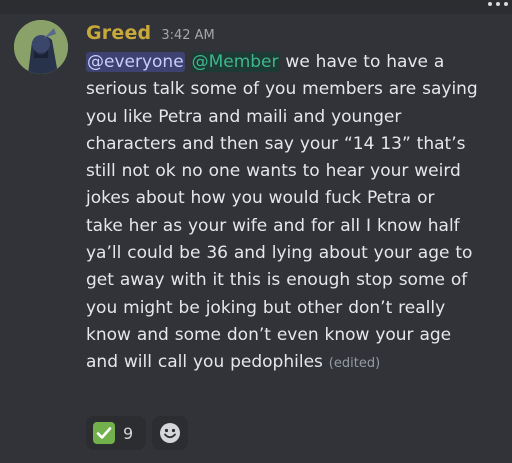 The image size is (512, 463). What do you see at coordinates (116, 433) in the screenshot?
I see `check-reaction: 9` at bounding box center [116, 433].